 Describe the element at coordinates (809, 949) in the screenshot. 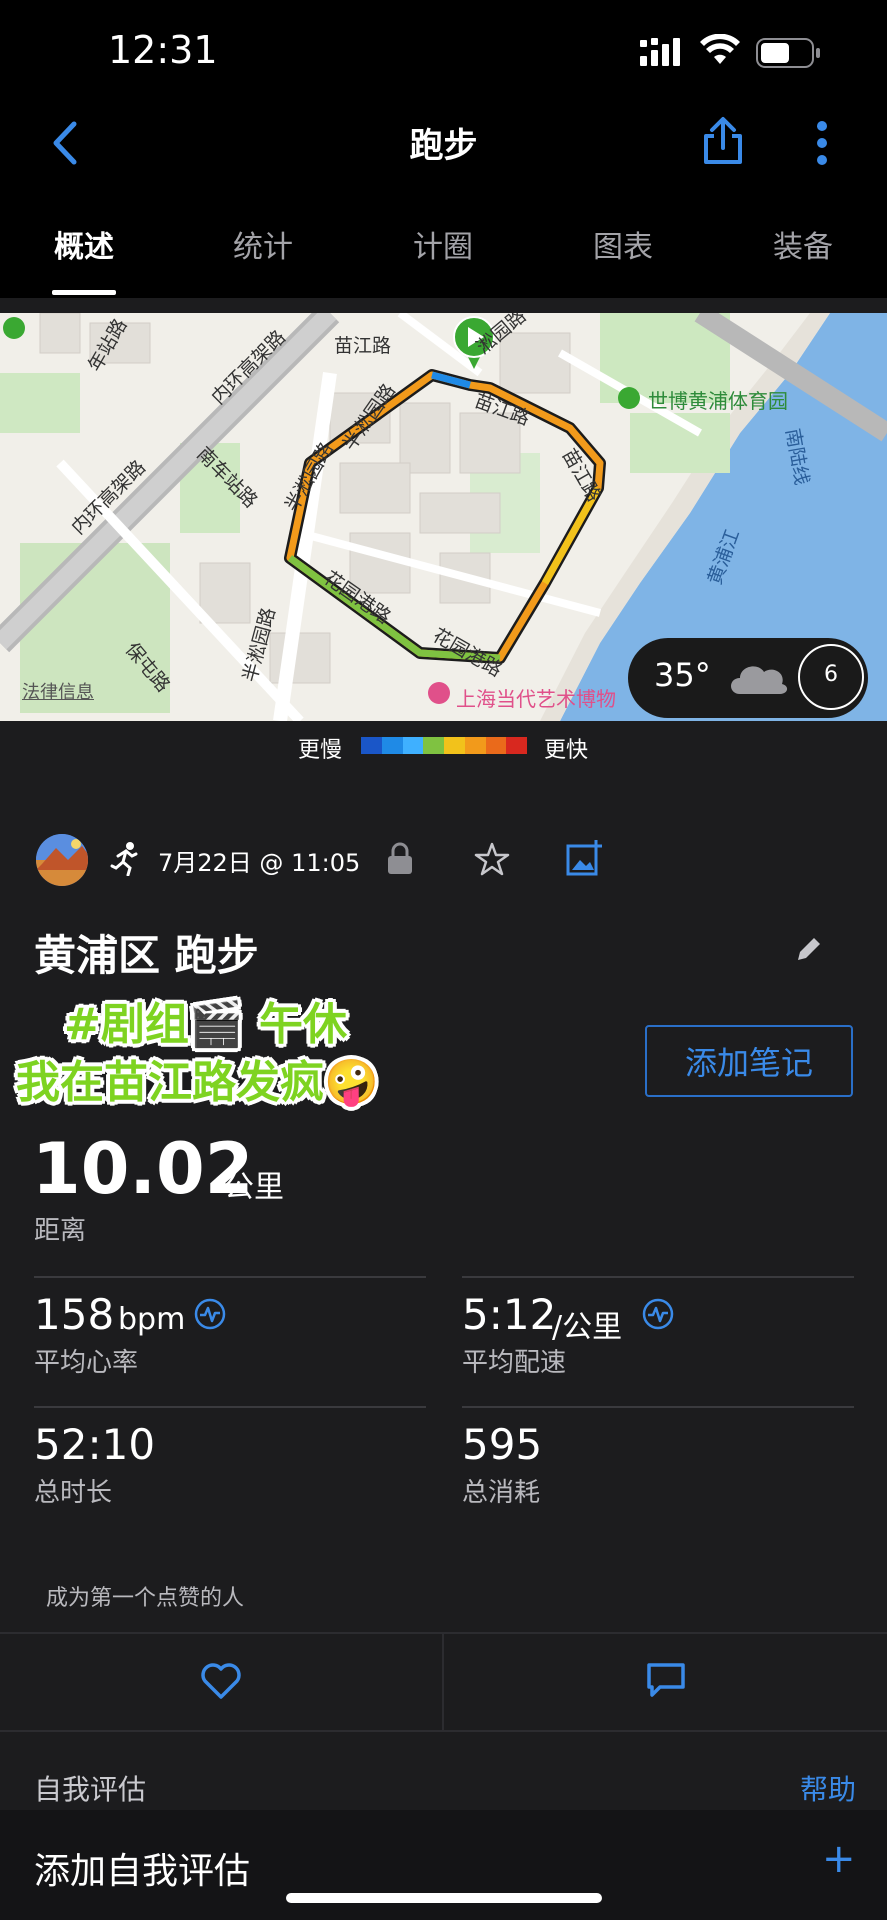

I see `edit-pencil-icon` at that location.